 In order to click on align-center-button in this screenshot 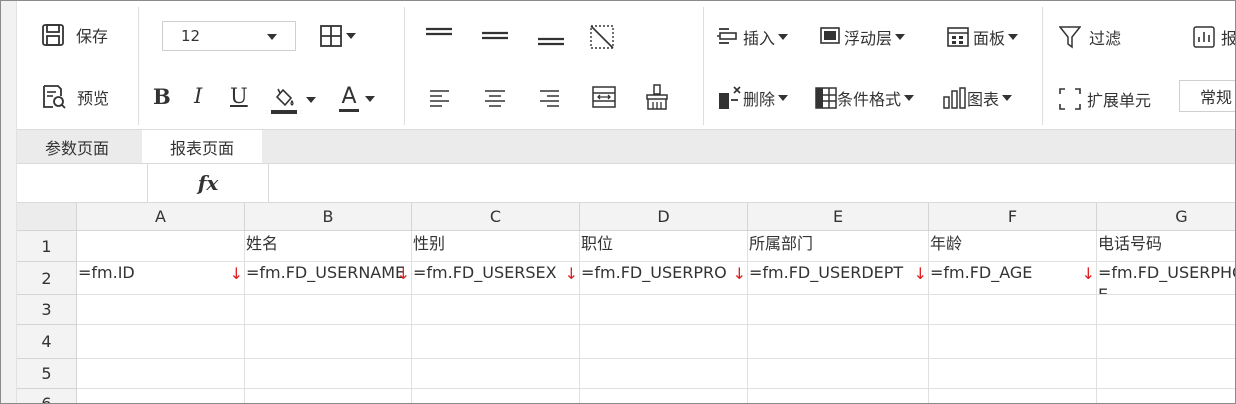, I will do `click(495, 98)`.